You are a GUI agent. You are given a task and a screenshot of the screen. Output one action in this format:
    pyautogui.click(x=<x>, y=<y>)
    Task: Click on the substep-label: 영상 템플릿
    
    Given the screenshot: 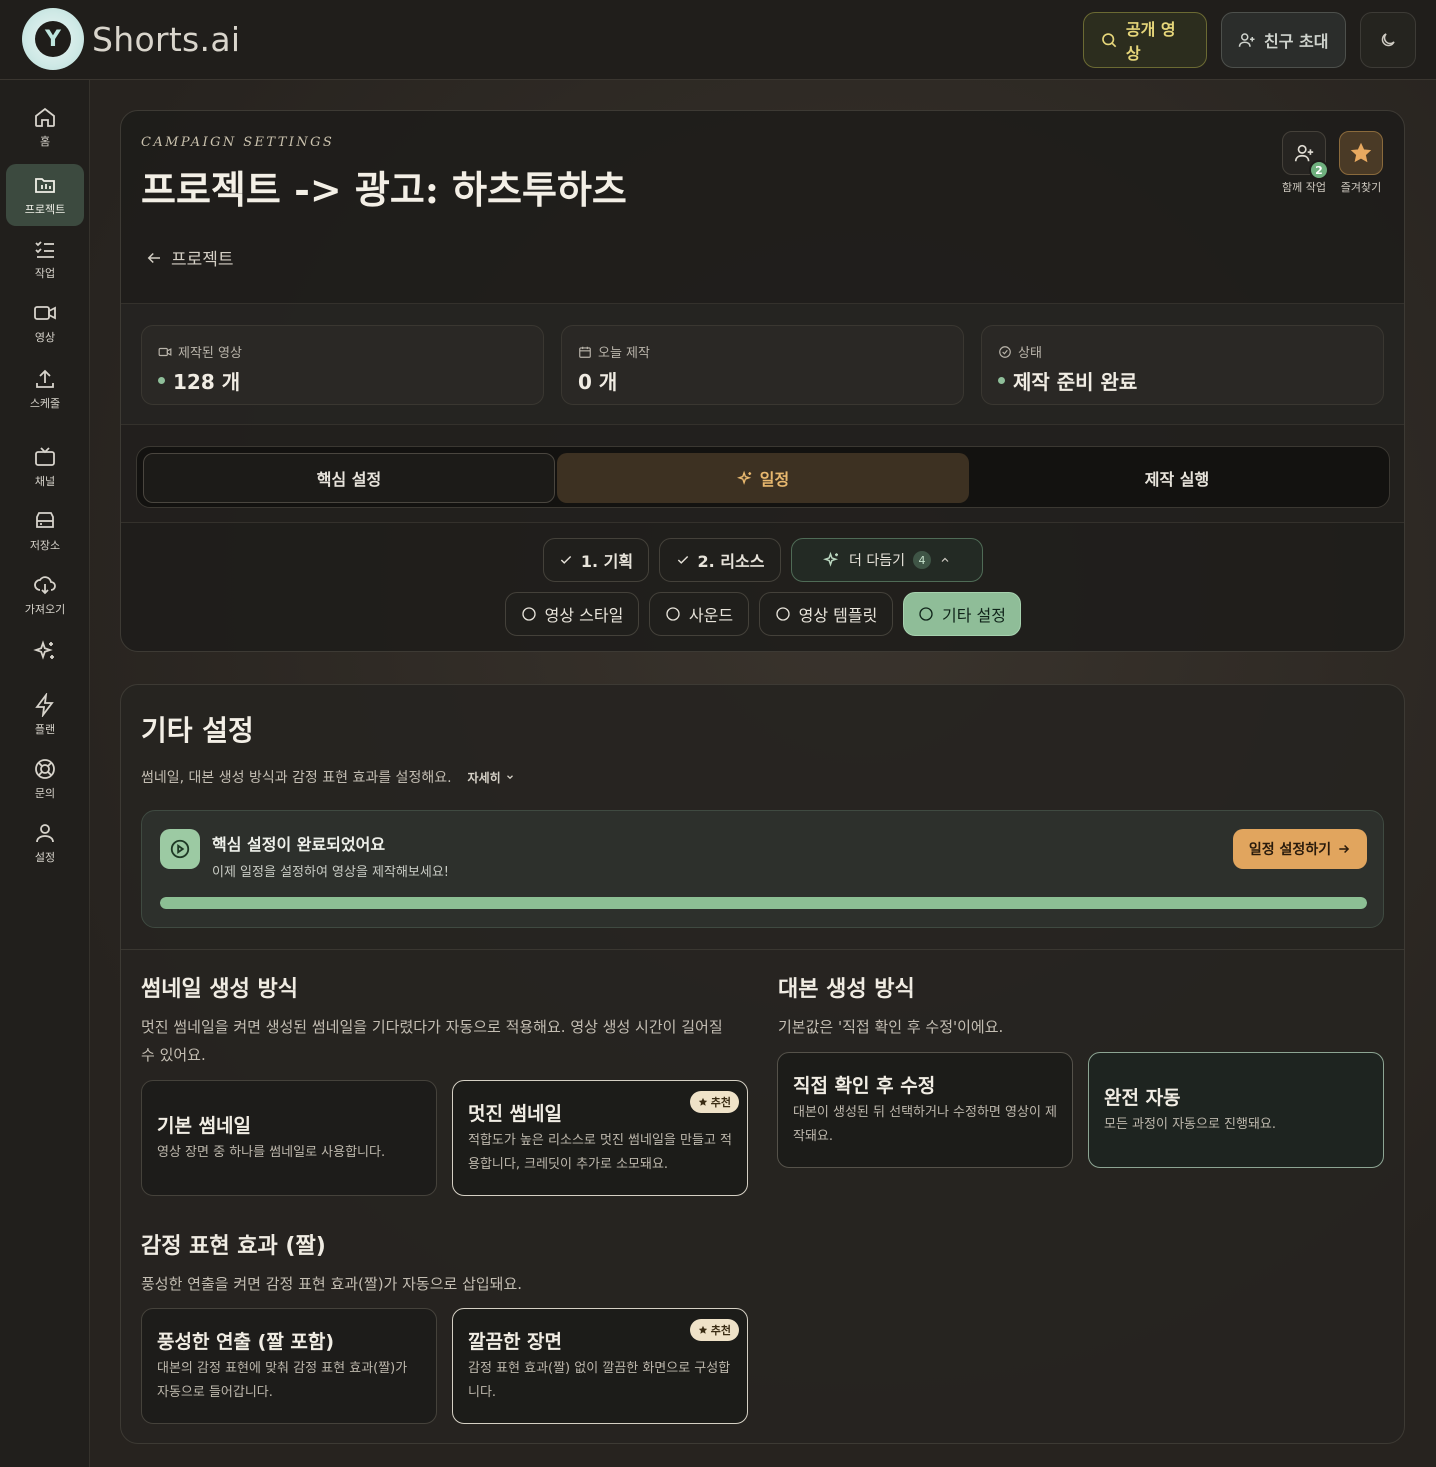 What is the action you would take?
    pyautogui.click(x=838, y=615)
    